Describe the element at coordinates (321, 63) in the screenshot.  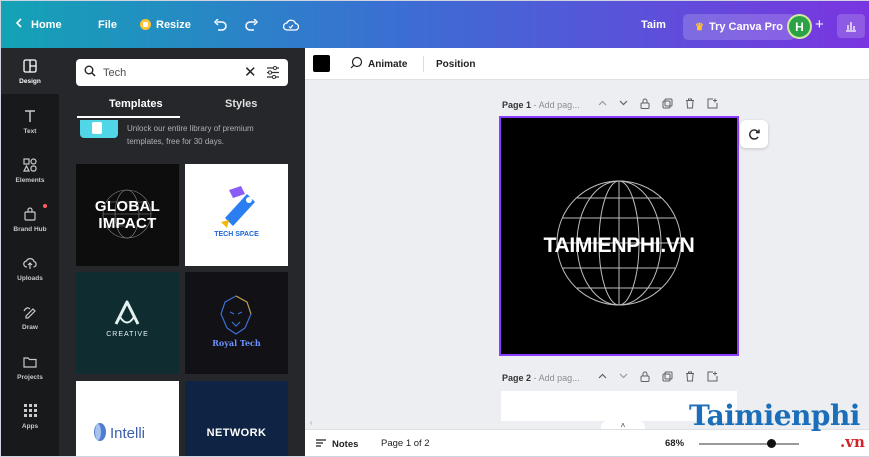
I see `color-picker-swatch` at that location.